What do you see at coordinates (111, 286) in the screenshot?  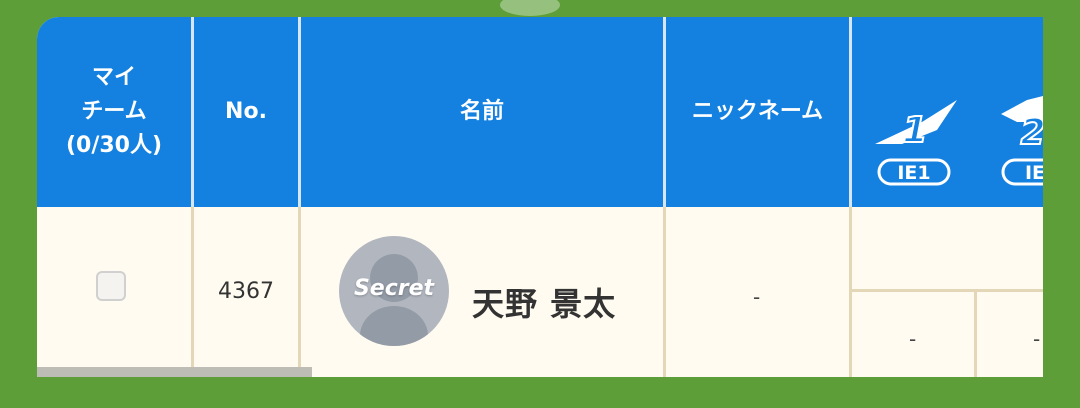 I see `myteam-checkbox` at bounding box center [111, 286].